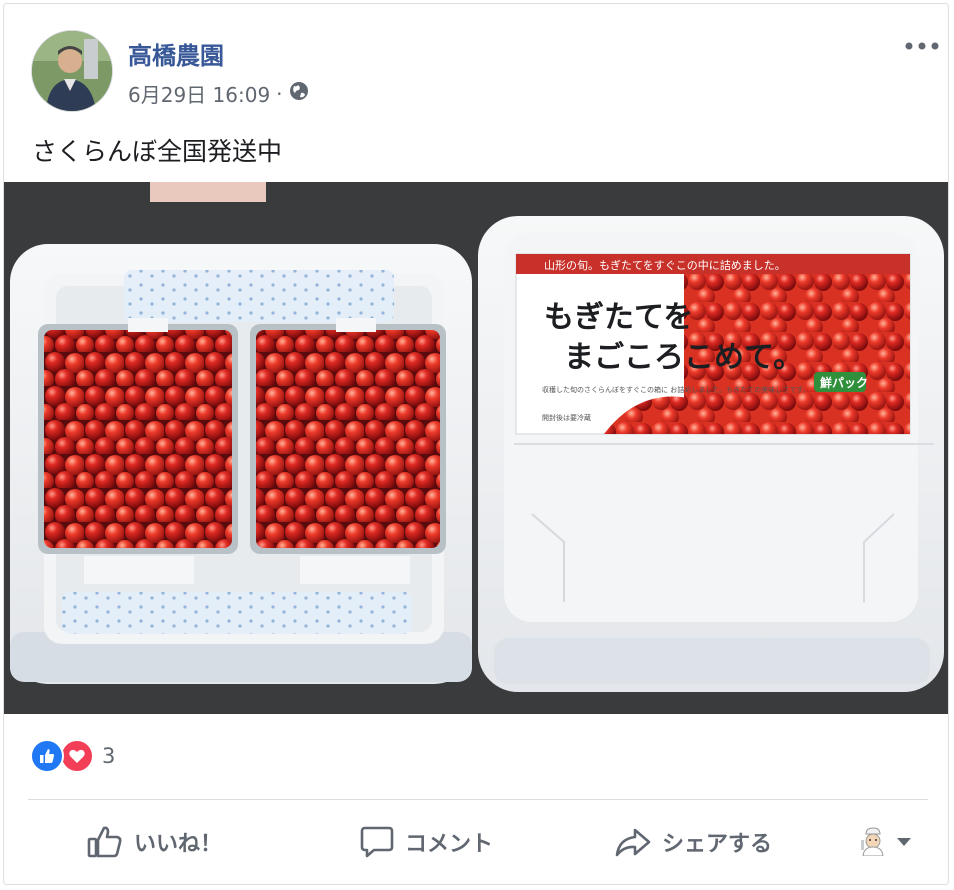 This screenshot has width=954, height=890. What do you see at coordinates (105, 842) in the screenshot?
I see `thumbs-up-icon` at bounding box center [105, 842].